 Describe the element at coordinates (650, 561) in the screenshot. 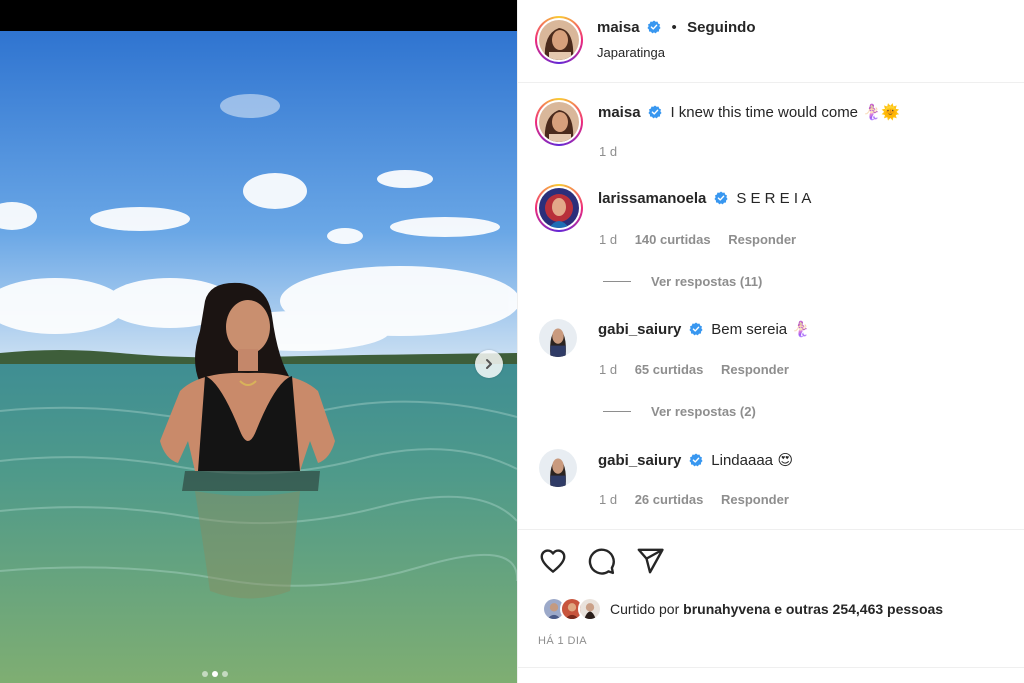

I see `share-icon` at that location.